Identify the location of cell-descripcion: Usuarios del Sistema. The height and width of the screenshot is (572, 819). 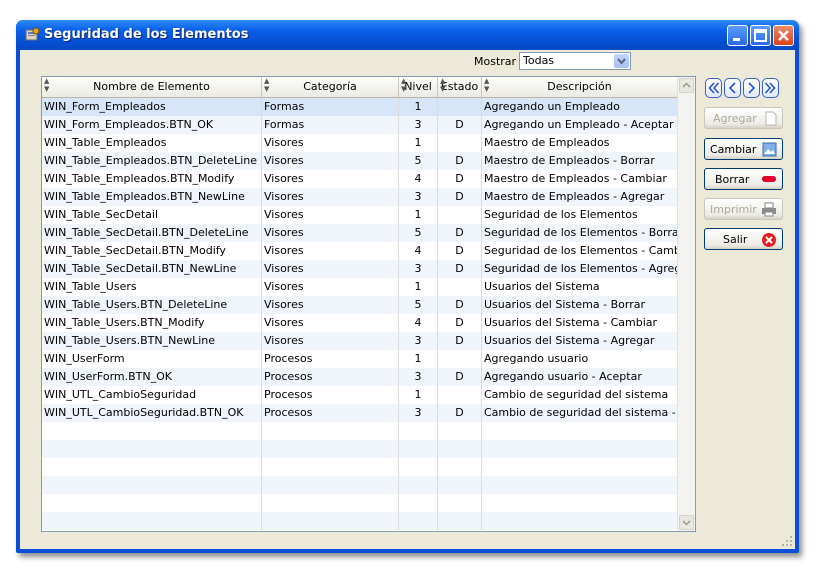
(580, 287).